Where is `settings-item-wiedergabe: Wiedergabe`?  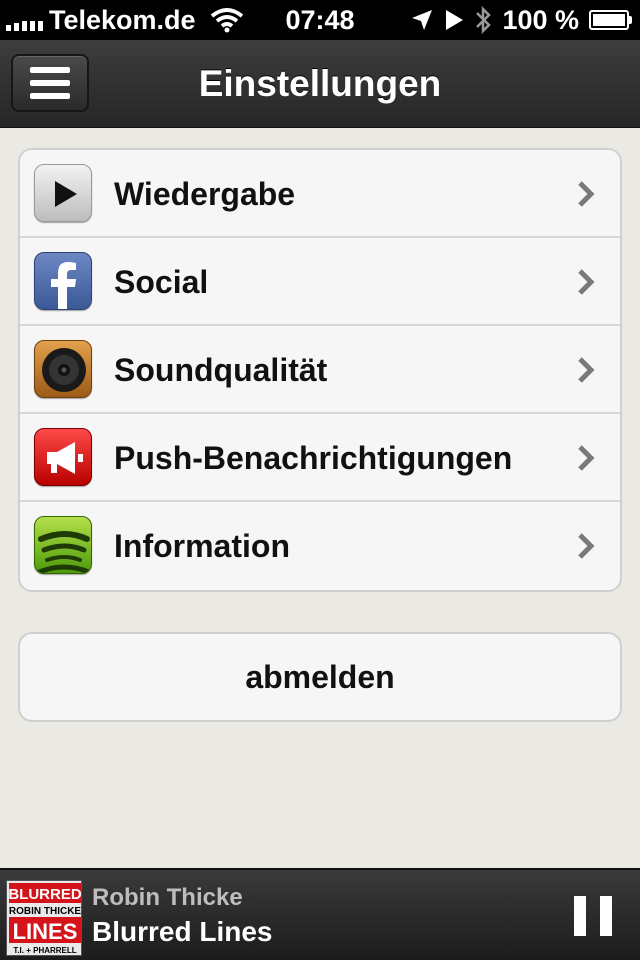 settings-item-wiedergabe: Wiedergabe is located at coordinates (320, 194).